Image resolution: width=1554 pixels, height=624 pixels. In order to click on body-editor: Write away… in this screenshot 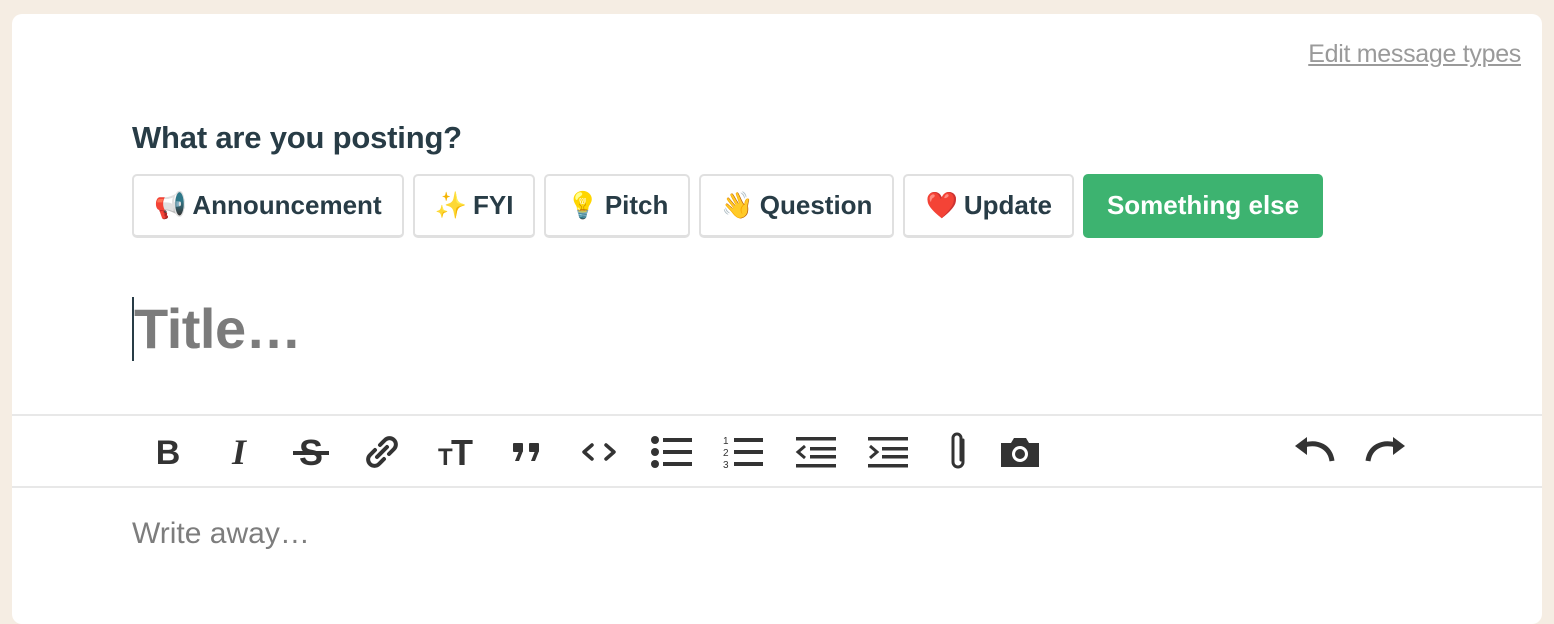, I will do `click(221, 534)`.